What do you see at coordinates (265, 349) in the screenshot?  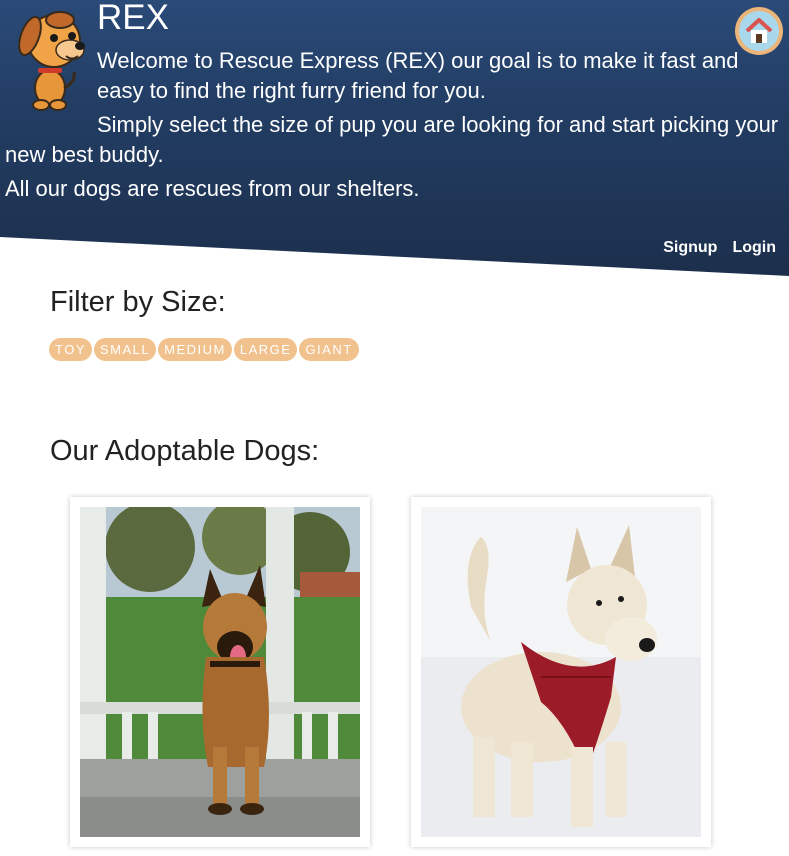 I see `size-filter-large: LARGE` at bounding box center [265, 349].